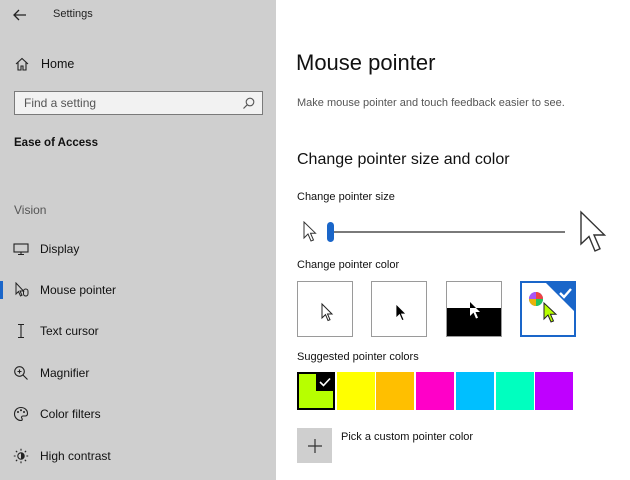  What do you see at coordinates (551, 303) in the screenshot?
I see `custom-color-pointer-icon` at bounding box center [551, 303].